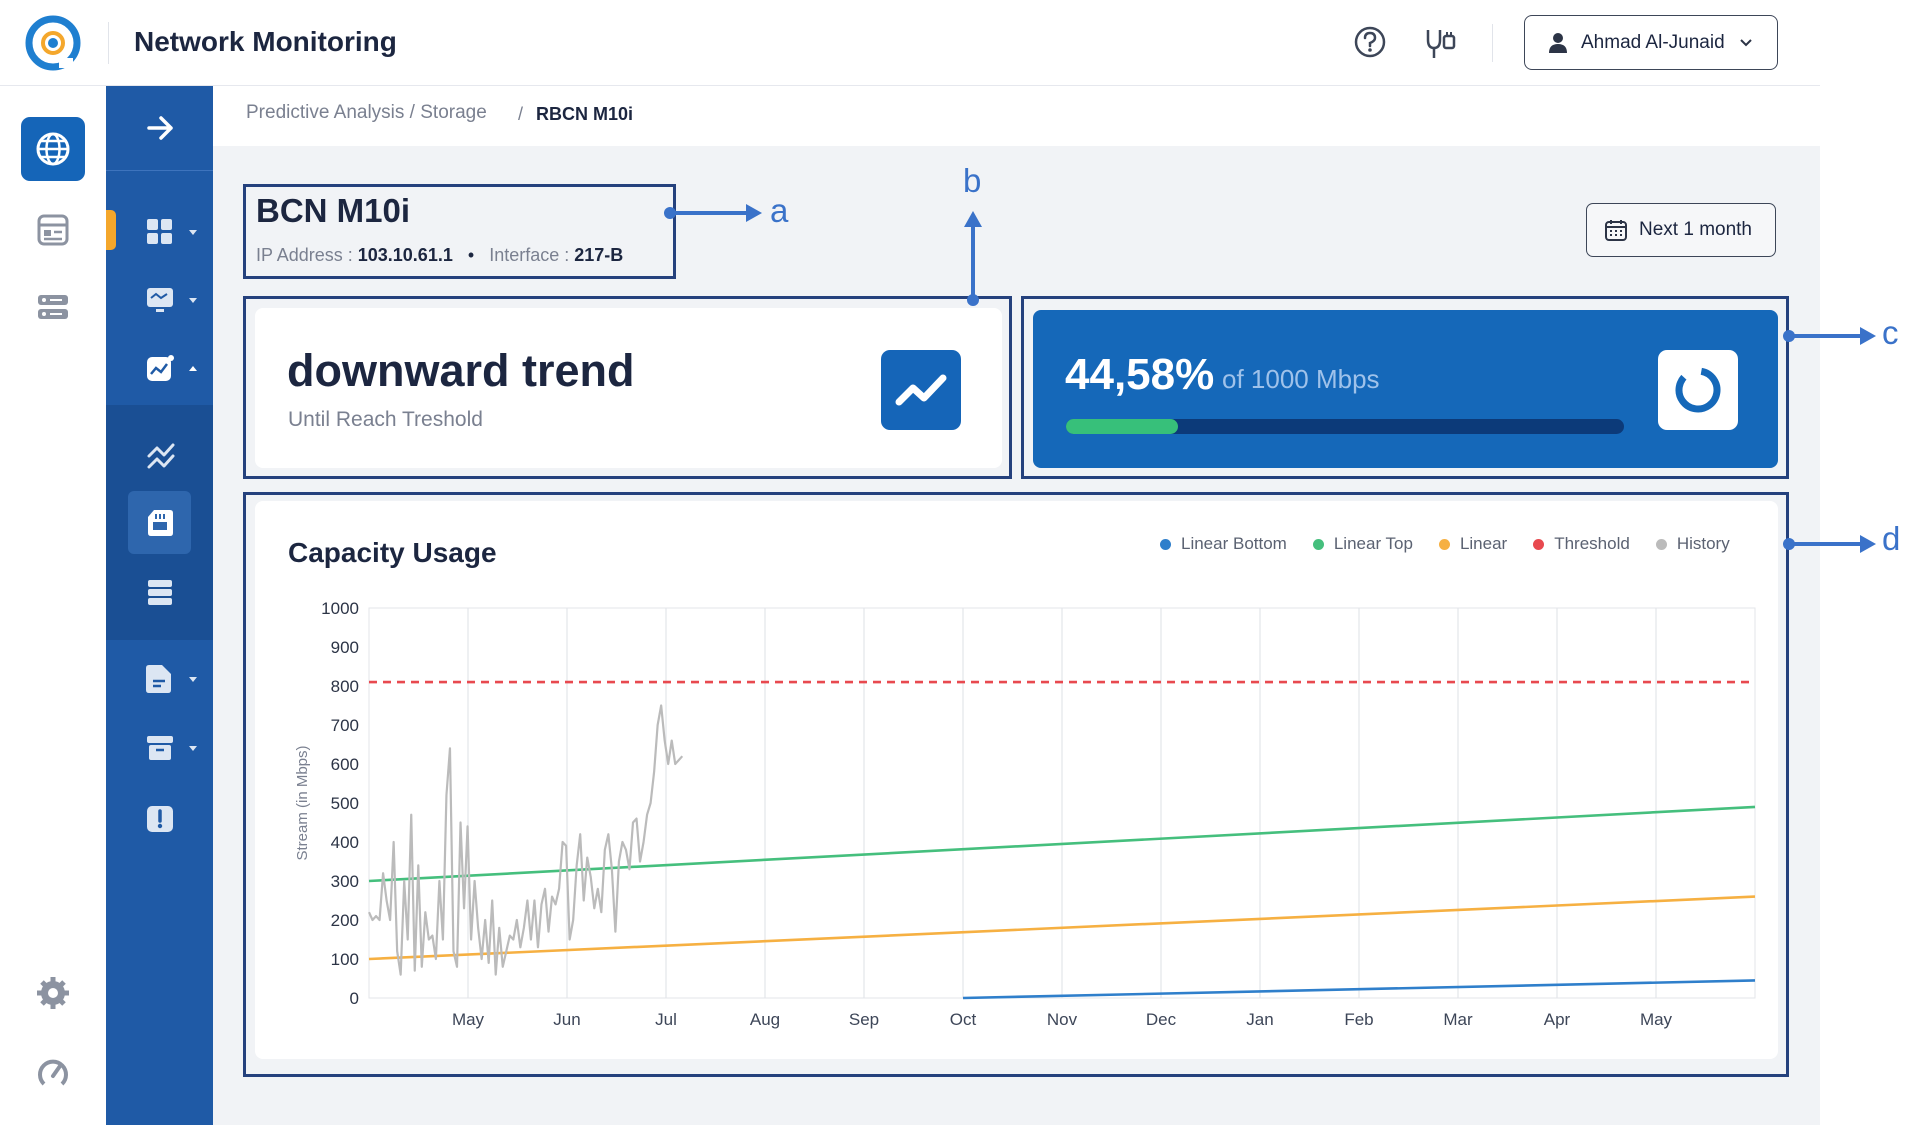 The height and width of the screenshot is (1125, 1912). I want to click on y-tick-label: 900, so click(345, 647).